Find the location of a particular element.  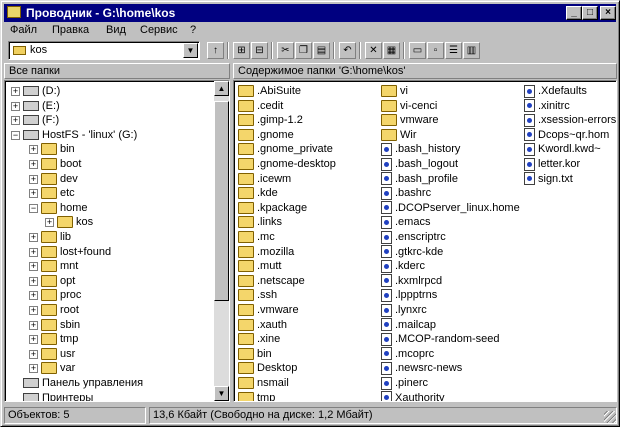

file-item: tmp is located at coordinates (256, 396).